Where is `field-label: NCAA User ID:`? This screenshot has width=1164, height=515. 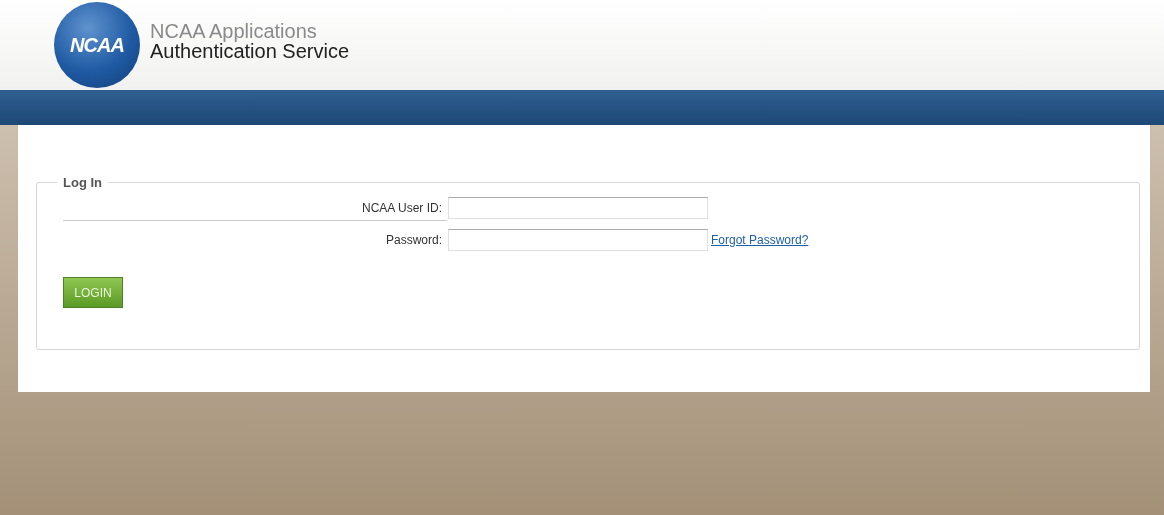
field-label: NCAA User ID: is located at coordinates (402, 208).